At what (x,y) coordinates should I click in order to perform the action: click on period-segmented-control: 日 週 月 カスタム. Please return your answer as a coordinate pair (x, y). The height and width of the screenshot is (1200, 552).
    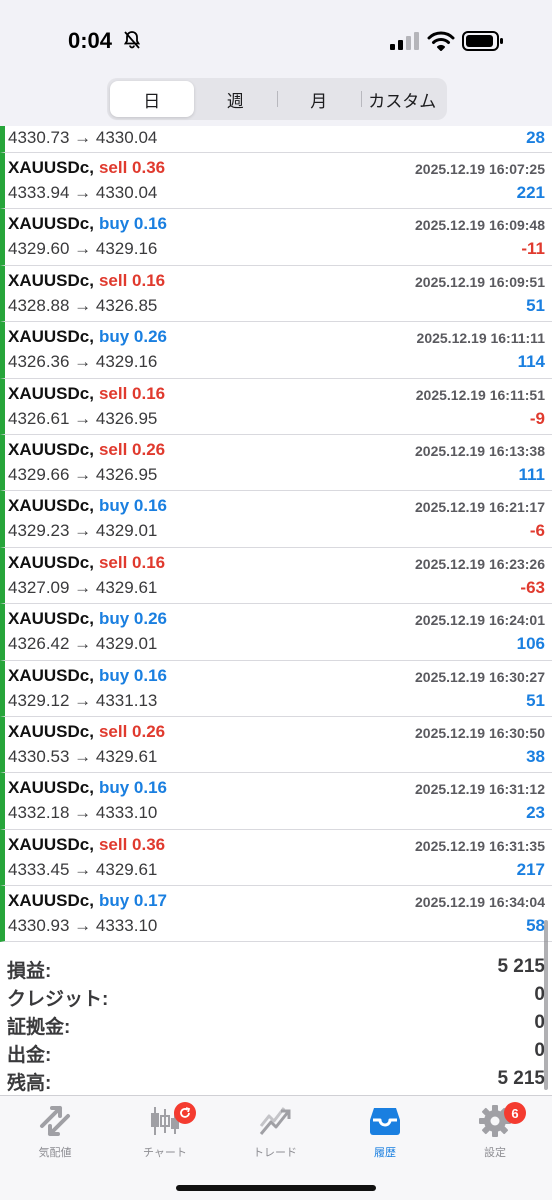
    Looking at the image, I should click on (277, 99).